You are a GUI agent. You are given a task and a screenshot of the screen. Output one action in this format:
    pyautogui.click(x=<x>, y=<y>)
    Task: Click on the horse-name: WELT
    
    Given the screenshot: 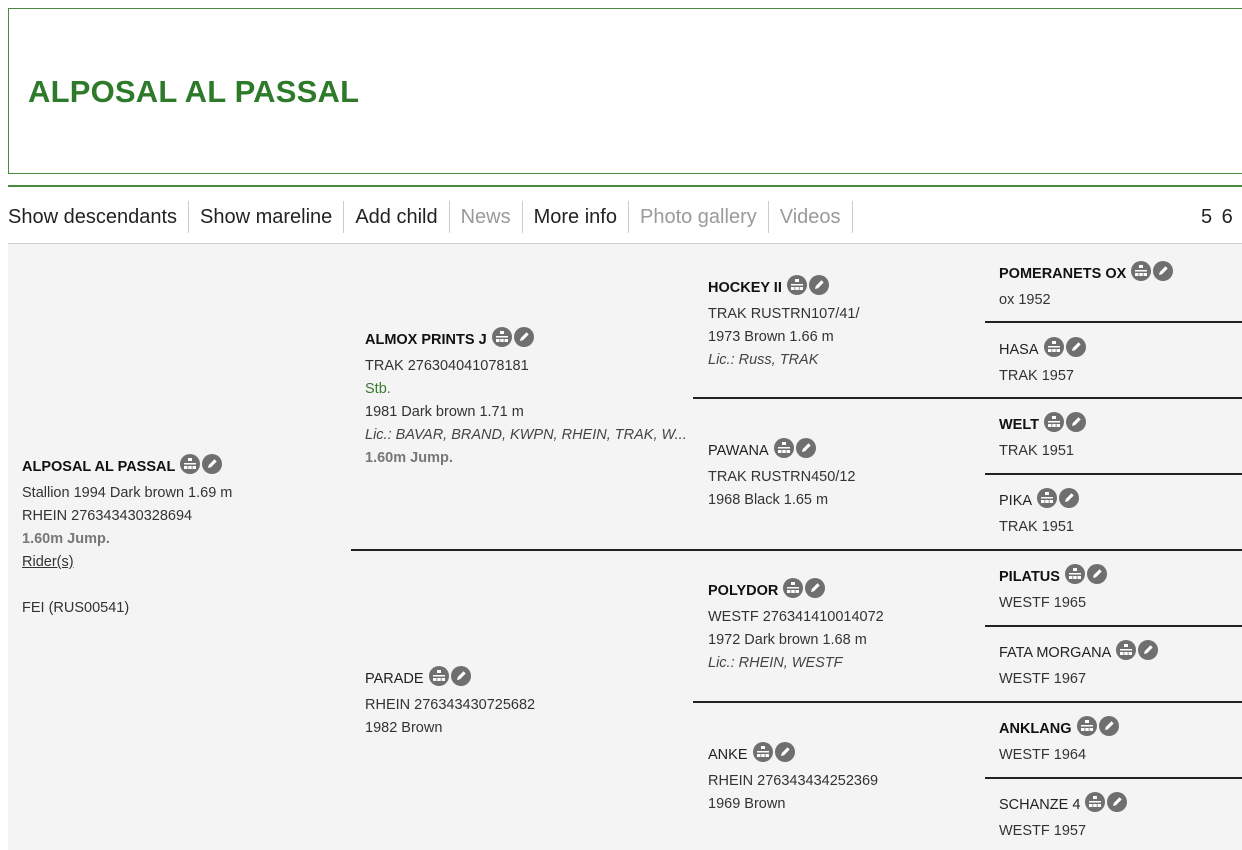 What is the action you would take?
    pyautogui.click(x=1019, y=425)
    